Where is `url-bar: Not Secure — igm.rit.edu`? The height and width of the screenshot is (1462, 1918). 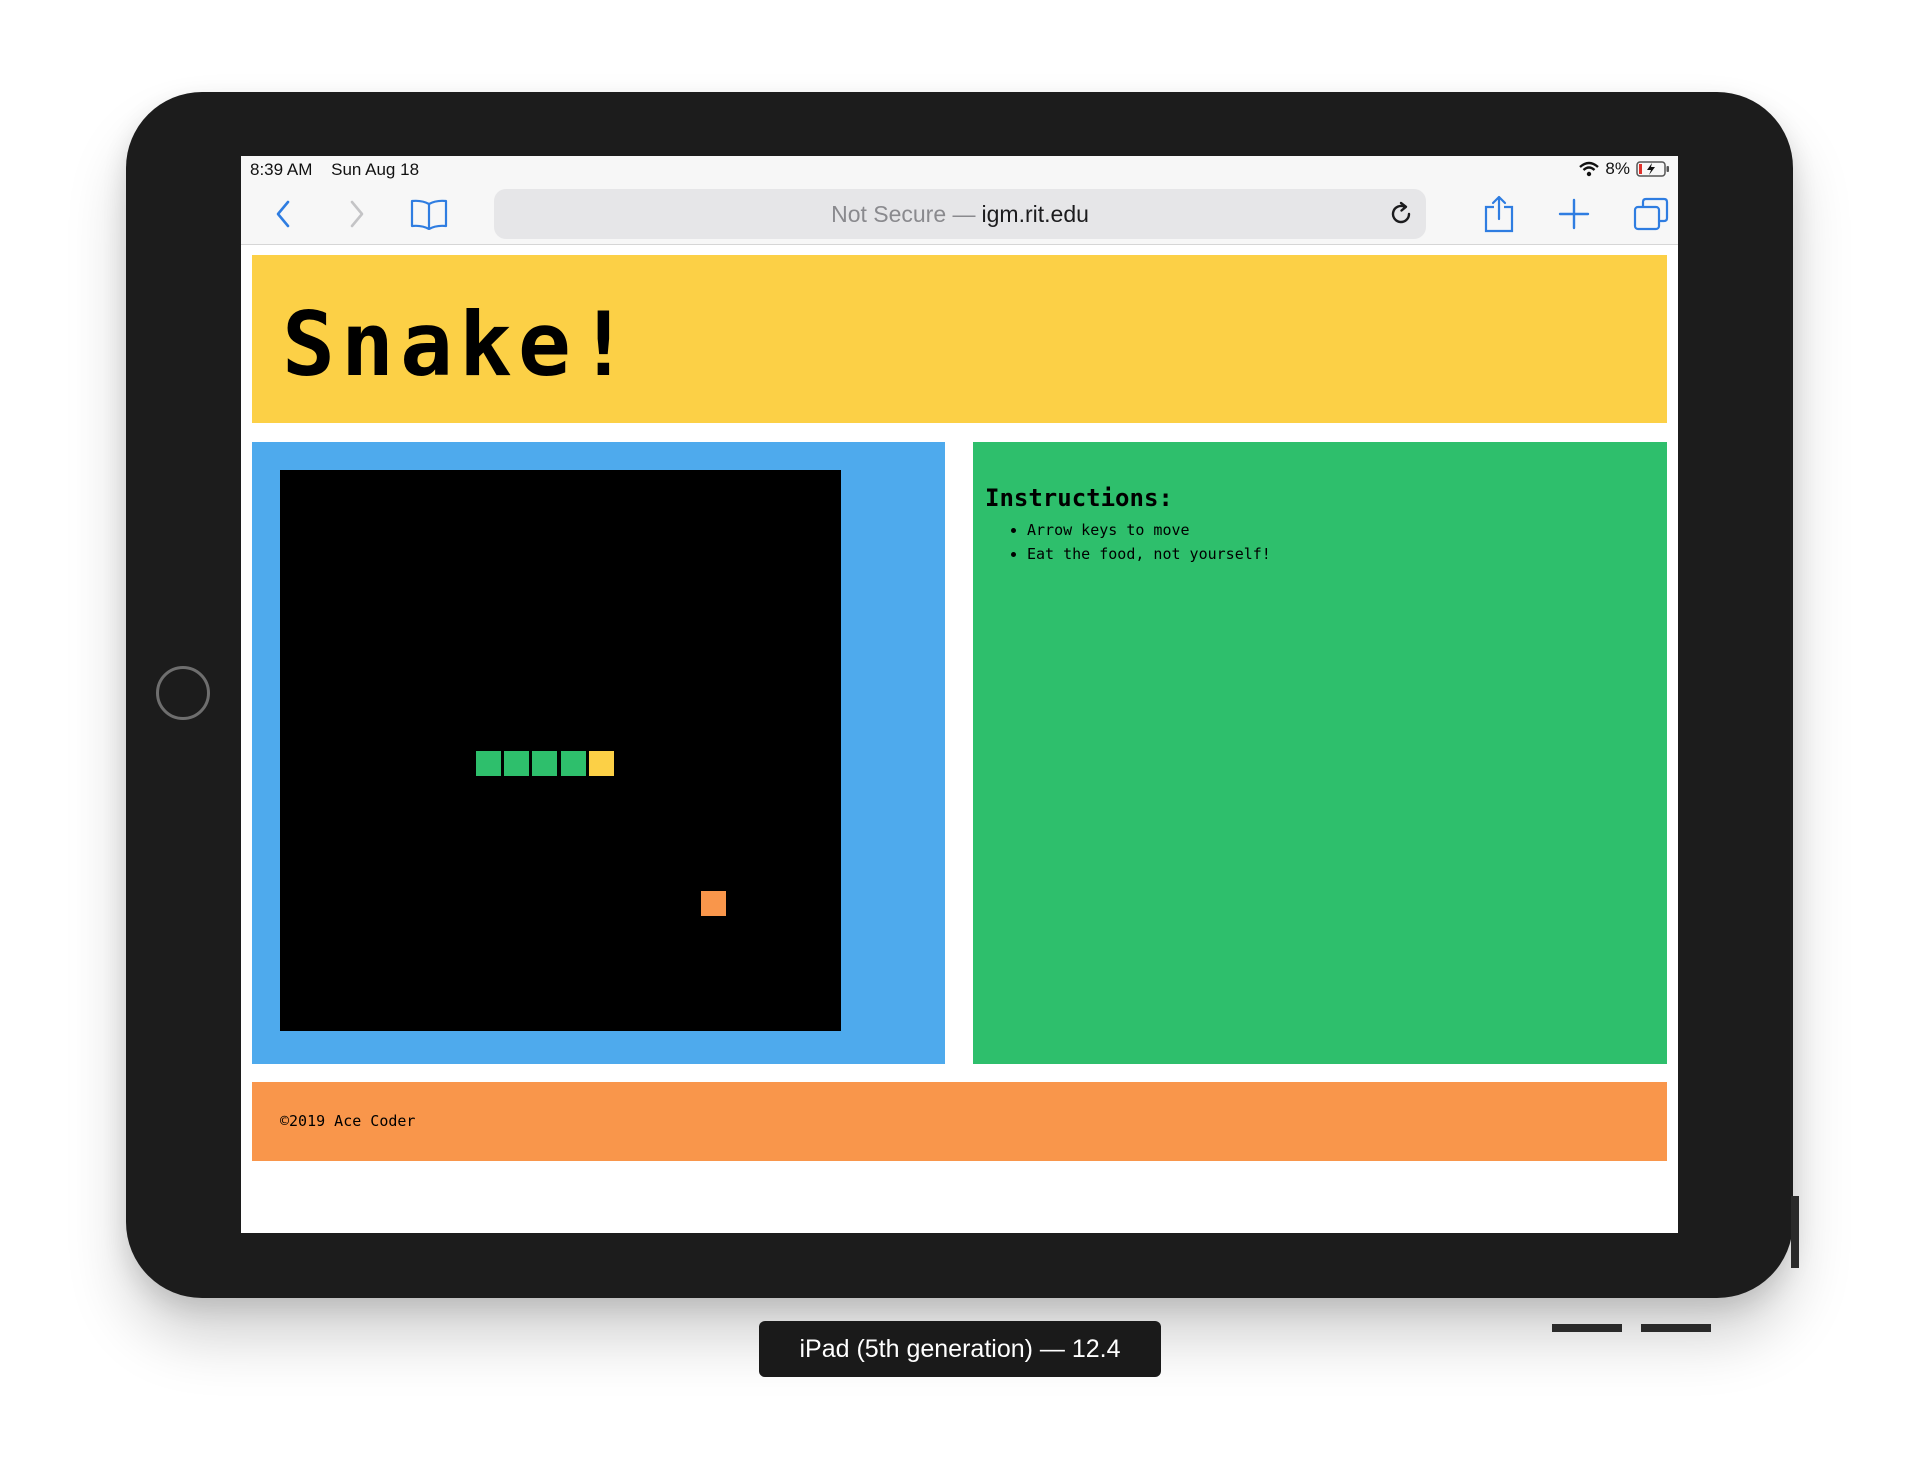
url-bar: Not Secure — igm.rit.edu is located at coordinates (960, 214).